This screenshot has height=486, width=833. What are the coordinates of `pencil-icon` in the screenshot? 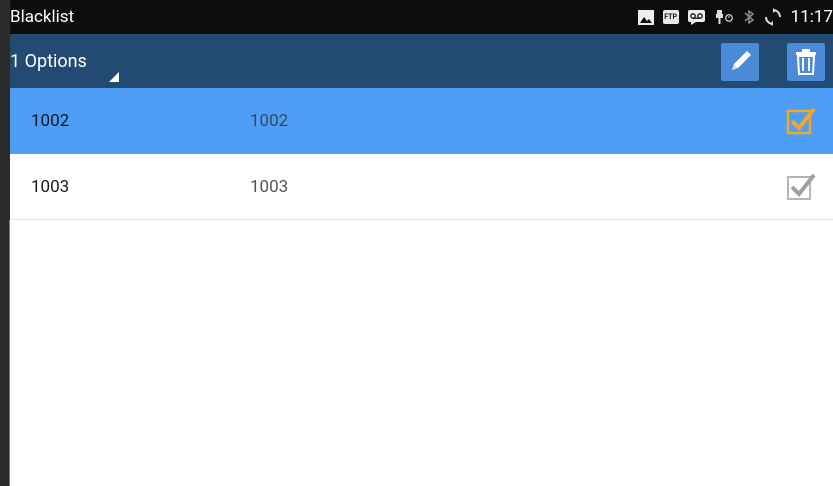 It's located at (741, 60).